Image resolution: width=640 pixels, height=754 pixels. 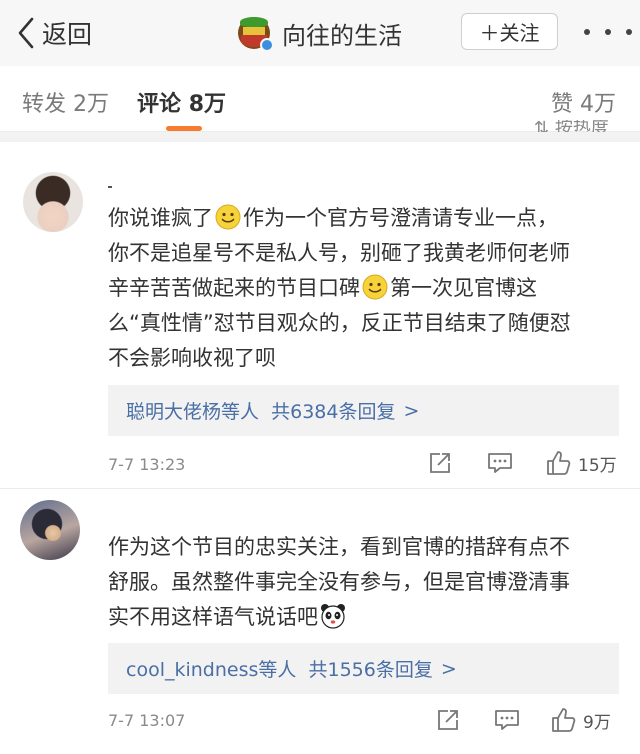 What do you see at coordinates (370, 670) in the screenshot?
I see `reply-count: 共1556条回复` at bounding box center [370, 670].